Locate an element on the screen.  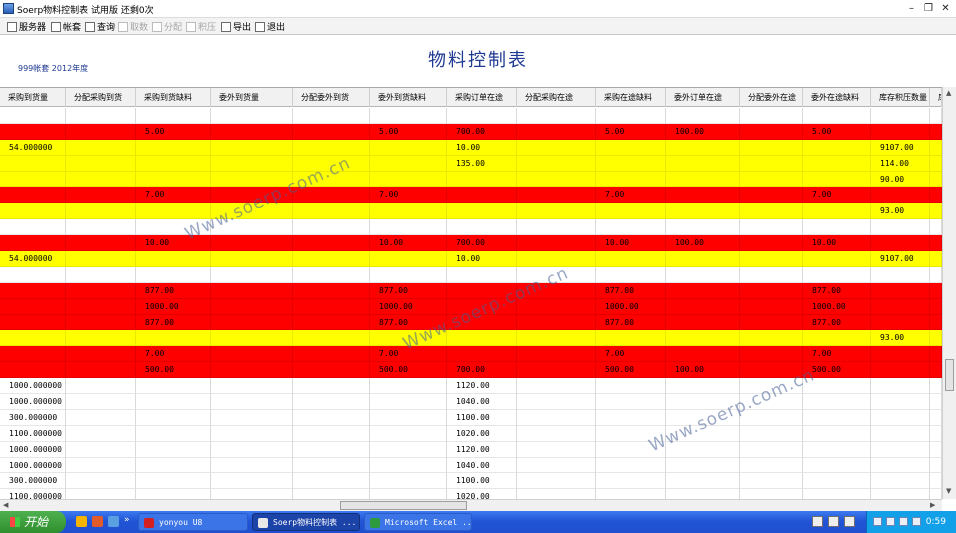
table-row: 1000.00 1000.00 1000.00 1000.00 is located at coordinates (471, 306).